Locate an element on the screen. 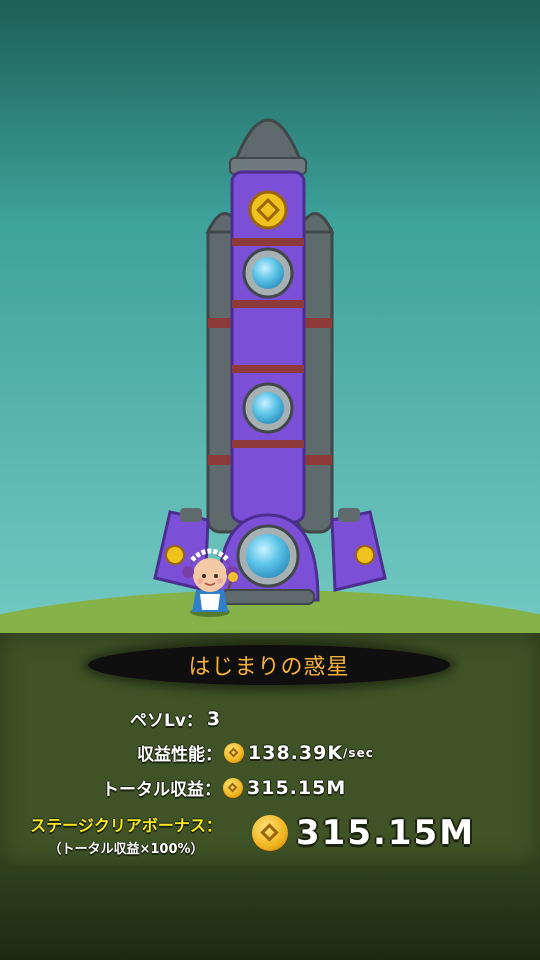  bonus-label-block: ステージクリアボーナス： （トータル収益×100%） is located at coordinates (126, 834).